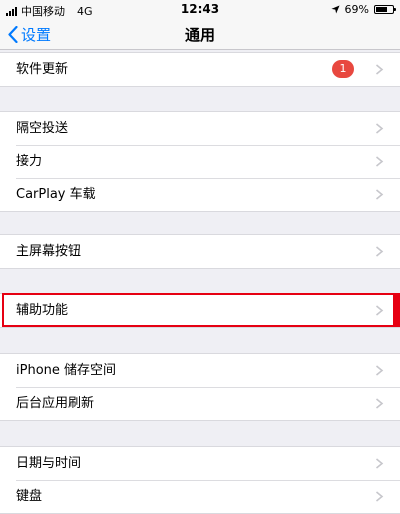  Describe the element at coordinates (42, 310) in the screenshot. I see `list-item-label: 辅助功能` at that location.